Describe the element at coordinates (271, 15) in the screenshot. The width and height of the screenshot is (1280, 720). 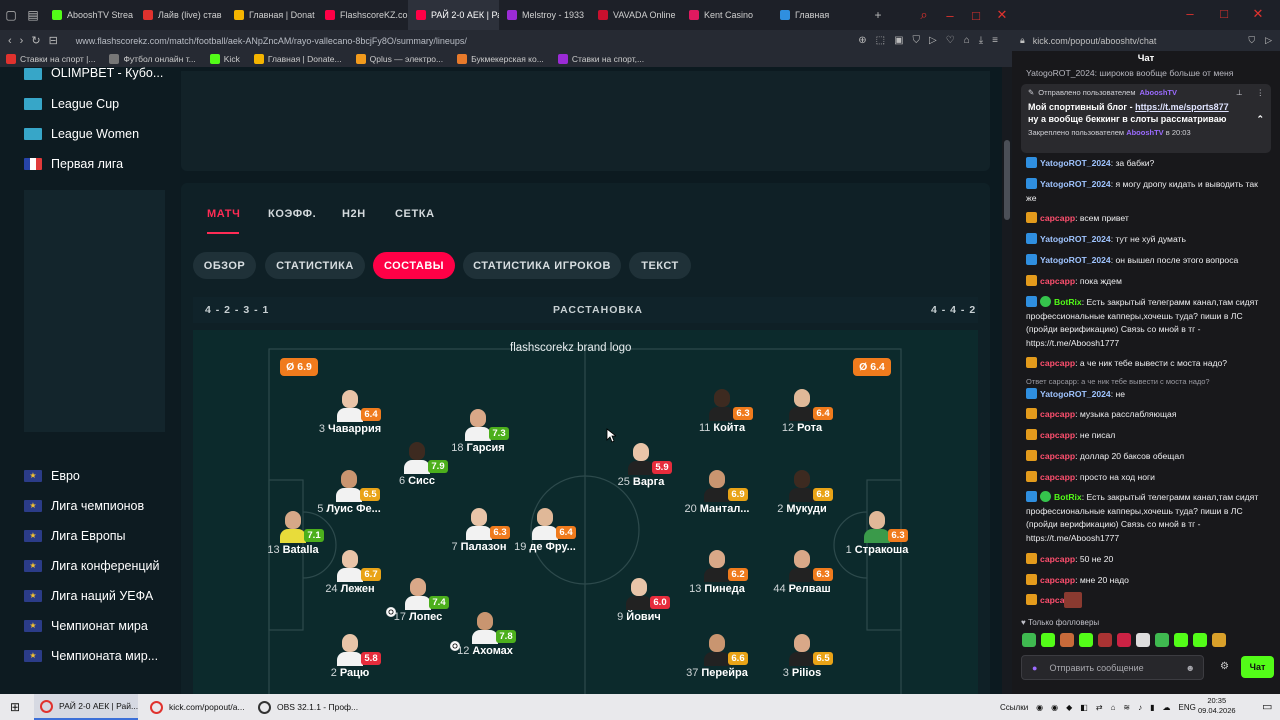
I see `browser-tab: Главная | Donat` at that location.